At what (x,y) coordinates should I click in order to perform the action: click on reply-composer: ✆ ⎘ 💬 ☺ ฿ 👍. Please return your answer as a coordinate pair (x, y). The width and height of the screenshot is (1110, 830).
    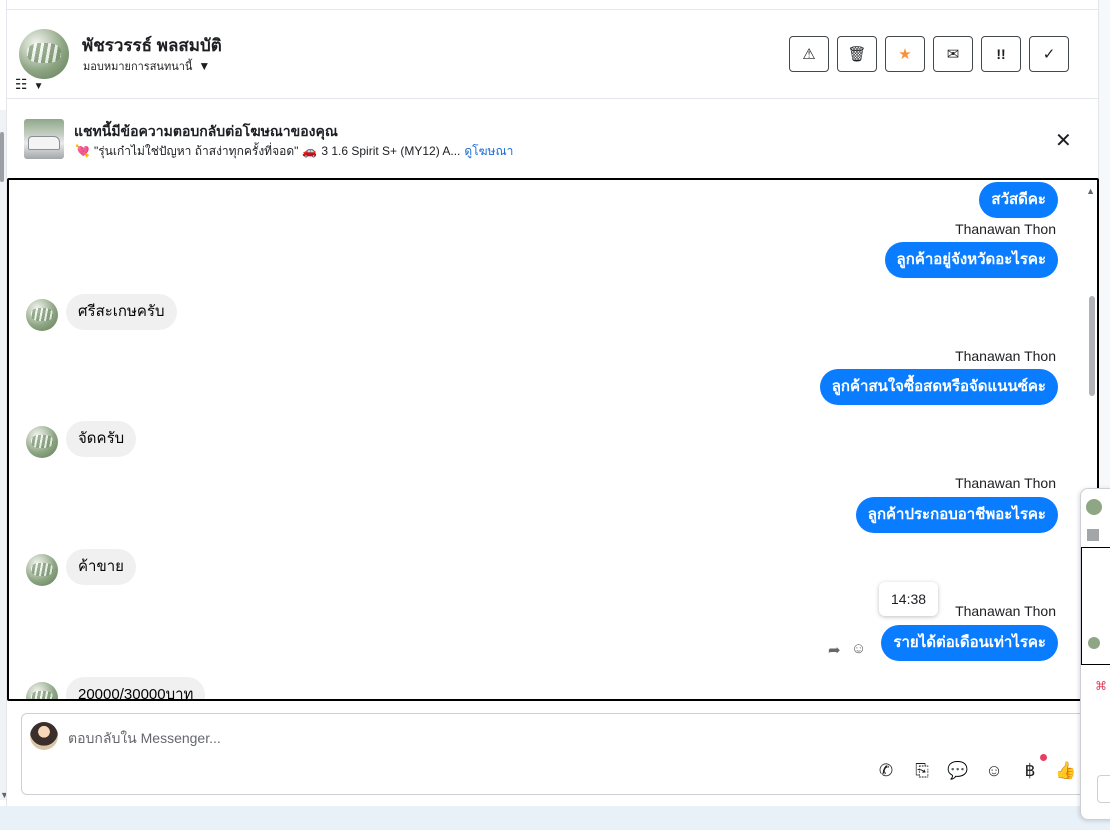
    Looking at the image, I should click on (556, 754).